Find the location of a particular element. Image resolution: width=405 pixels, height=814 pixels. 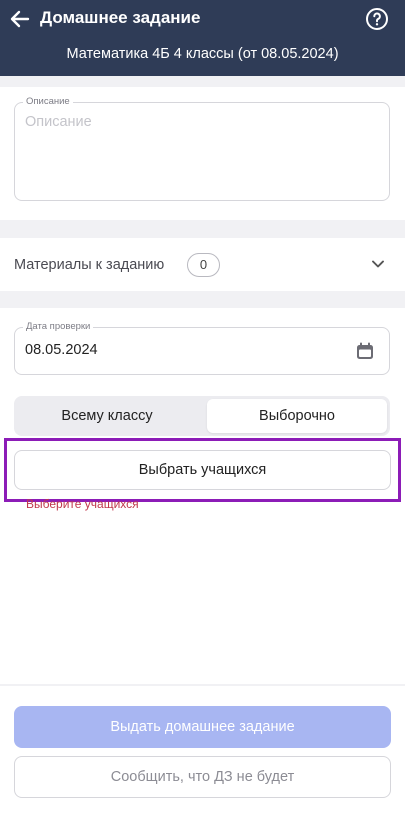

check-date-field: Дата проверки 08.05.2024 is located at coordinates (202, 348).